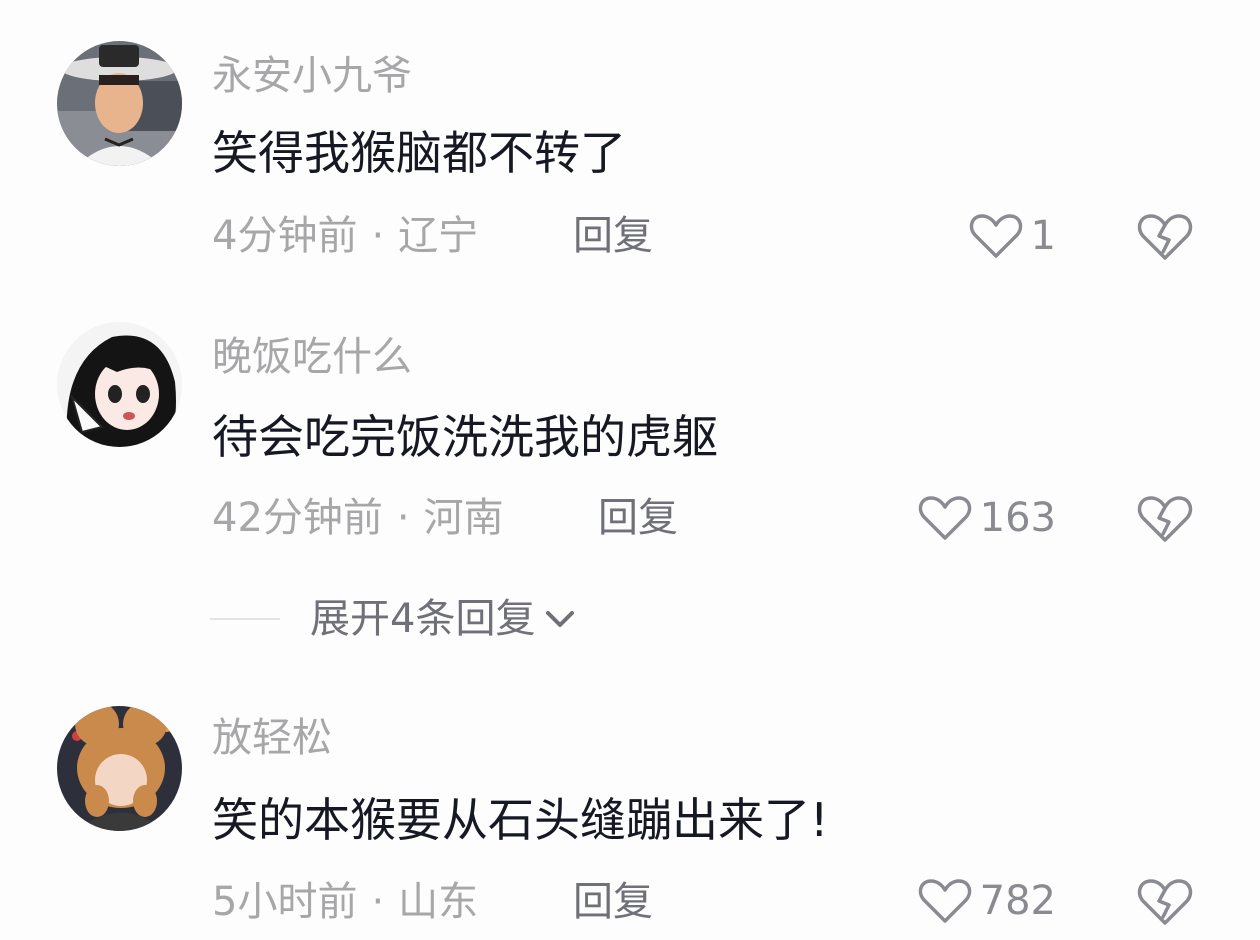 The width and height of the screenshot is (1260, 940). What do you see at coordinates (1043, 236) in the screenshot?
I see `like-count: 1` at bounding box center [1043, 236].